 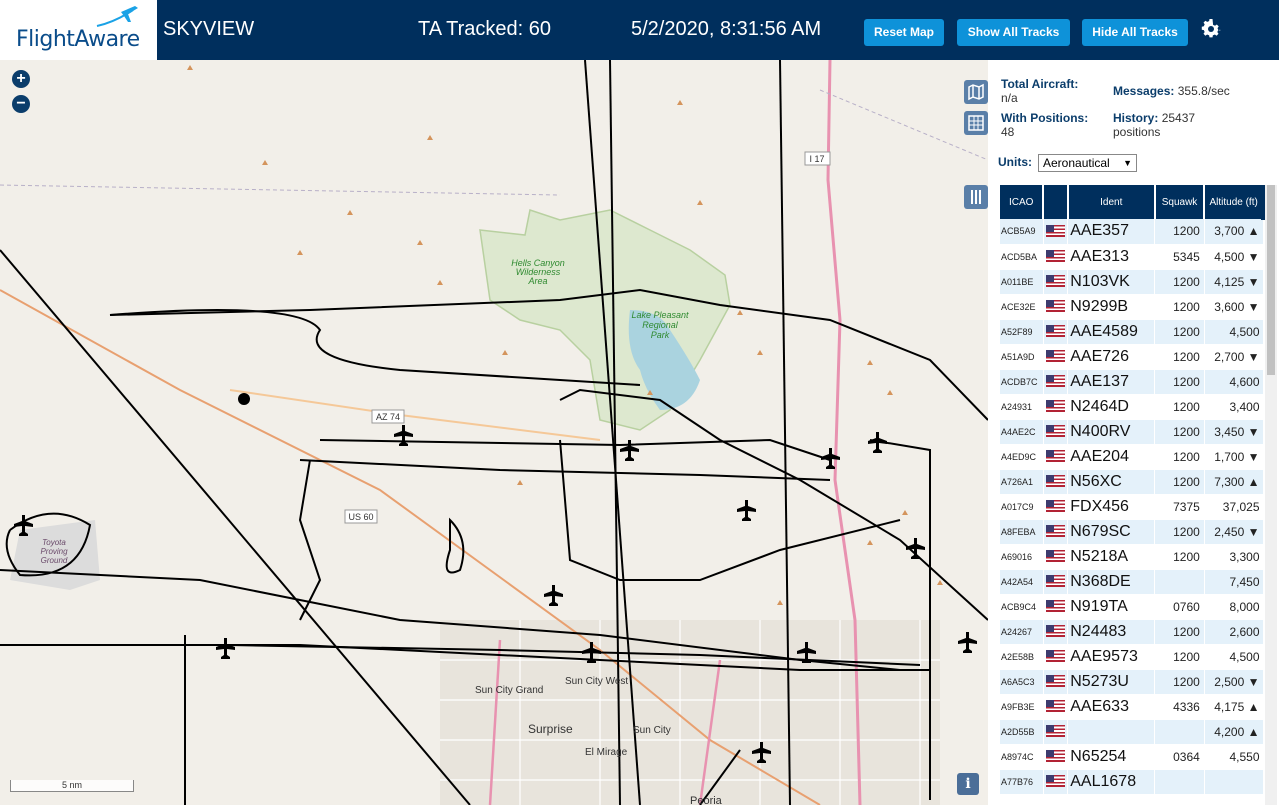 I want to click on info-button: i, so click(x=968, y=784).